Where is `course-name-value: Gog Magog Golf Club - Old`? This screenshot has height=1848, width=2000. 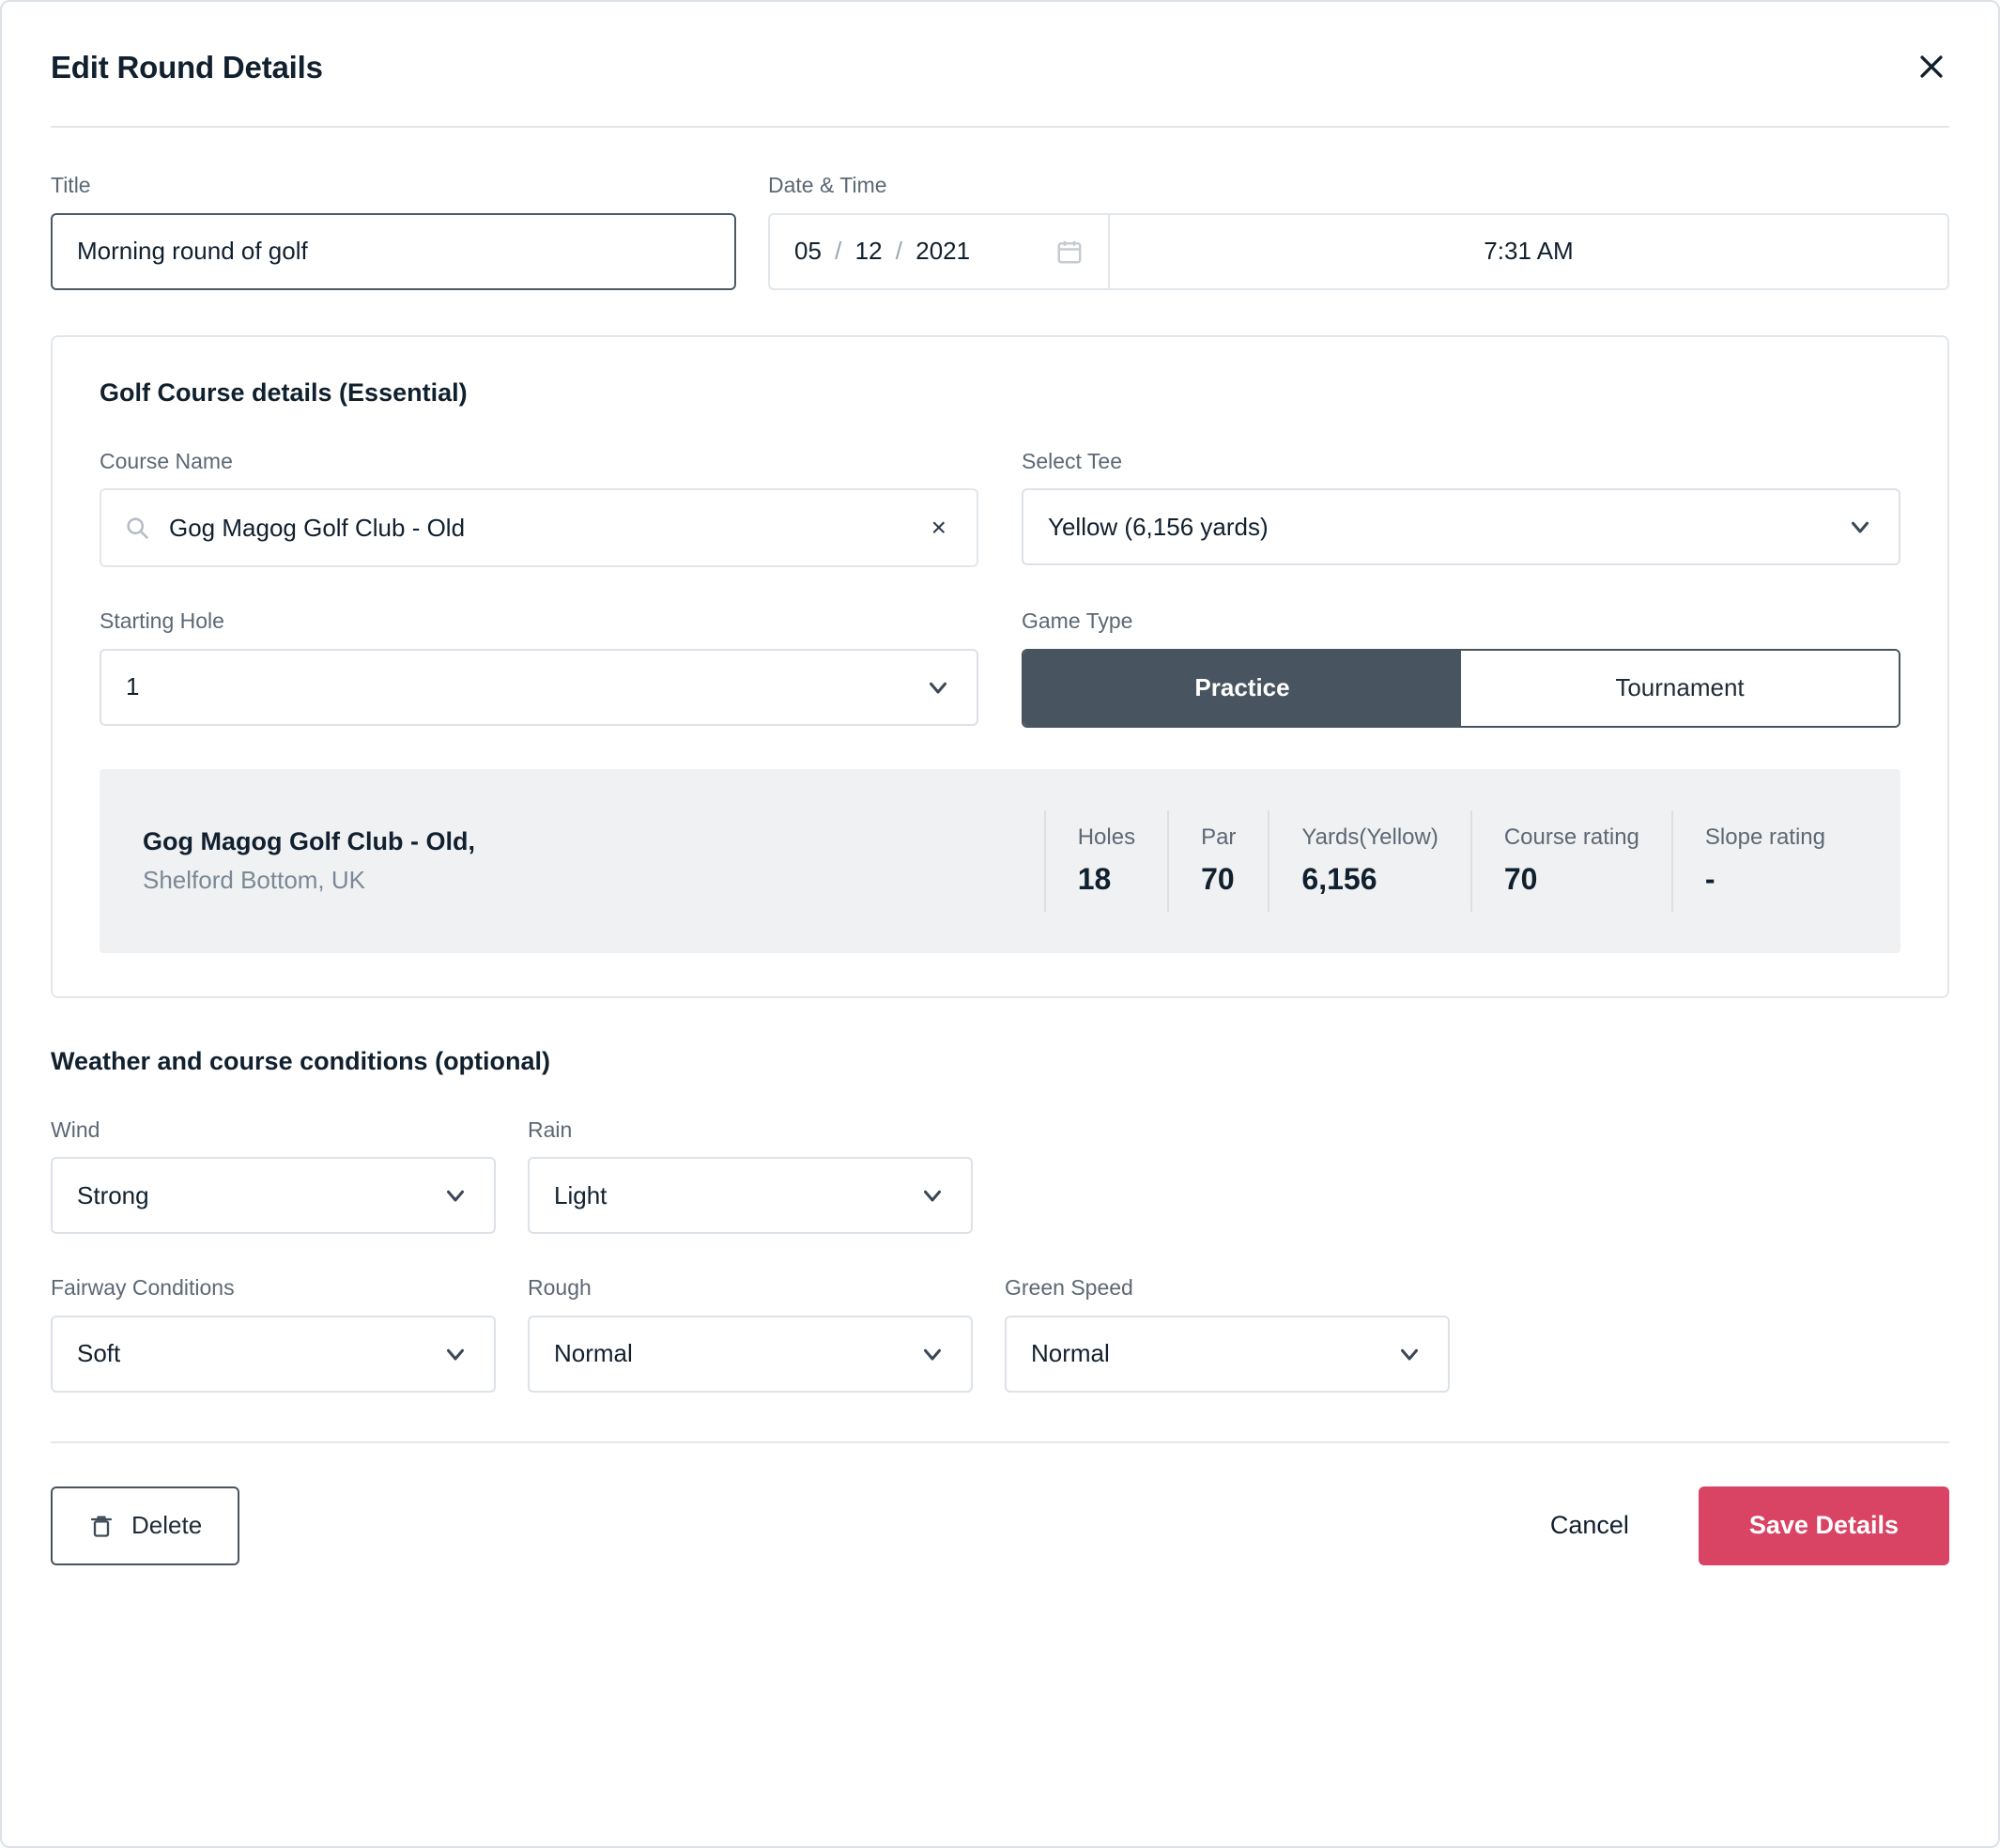 course-name-value: Gog Magog Golf Club - Old is located at coordinates (317, 527).